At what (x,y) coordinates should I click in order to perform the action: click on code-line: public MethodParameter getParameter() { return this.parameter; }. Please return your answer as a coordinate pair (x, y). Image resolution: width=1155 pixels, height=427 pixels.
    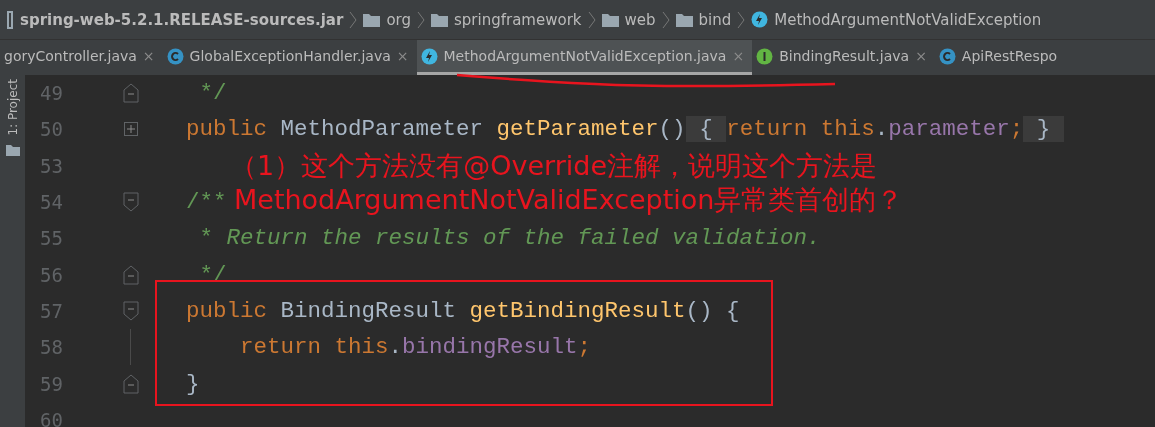
    Looking at the image, I should click on (598, 129).